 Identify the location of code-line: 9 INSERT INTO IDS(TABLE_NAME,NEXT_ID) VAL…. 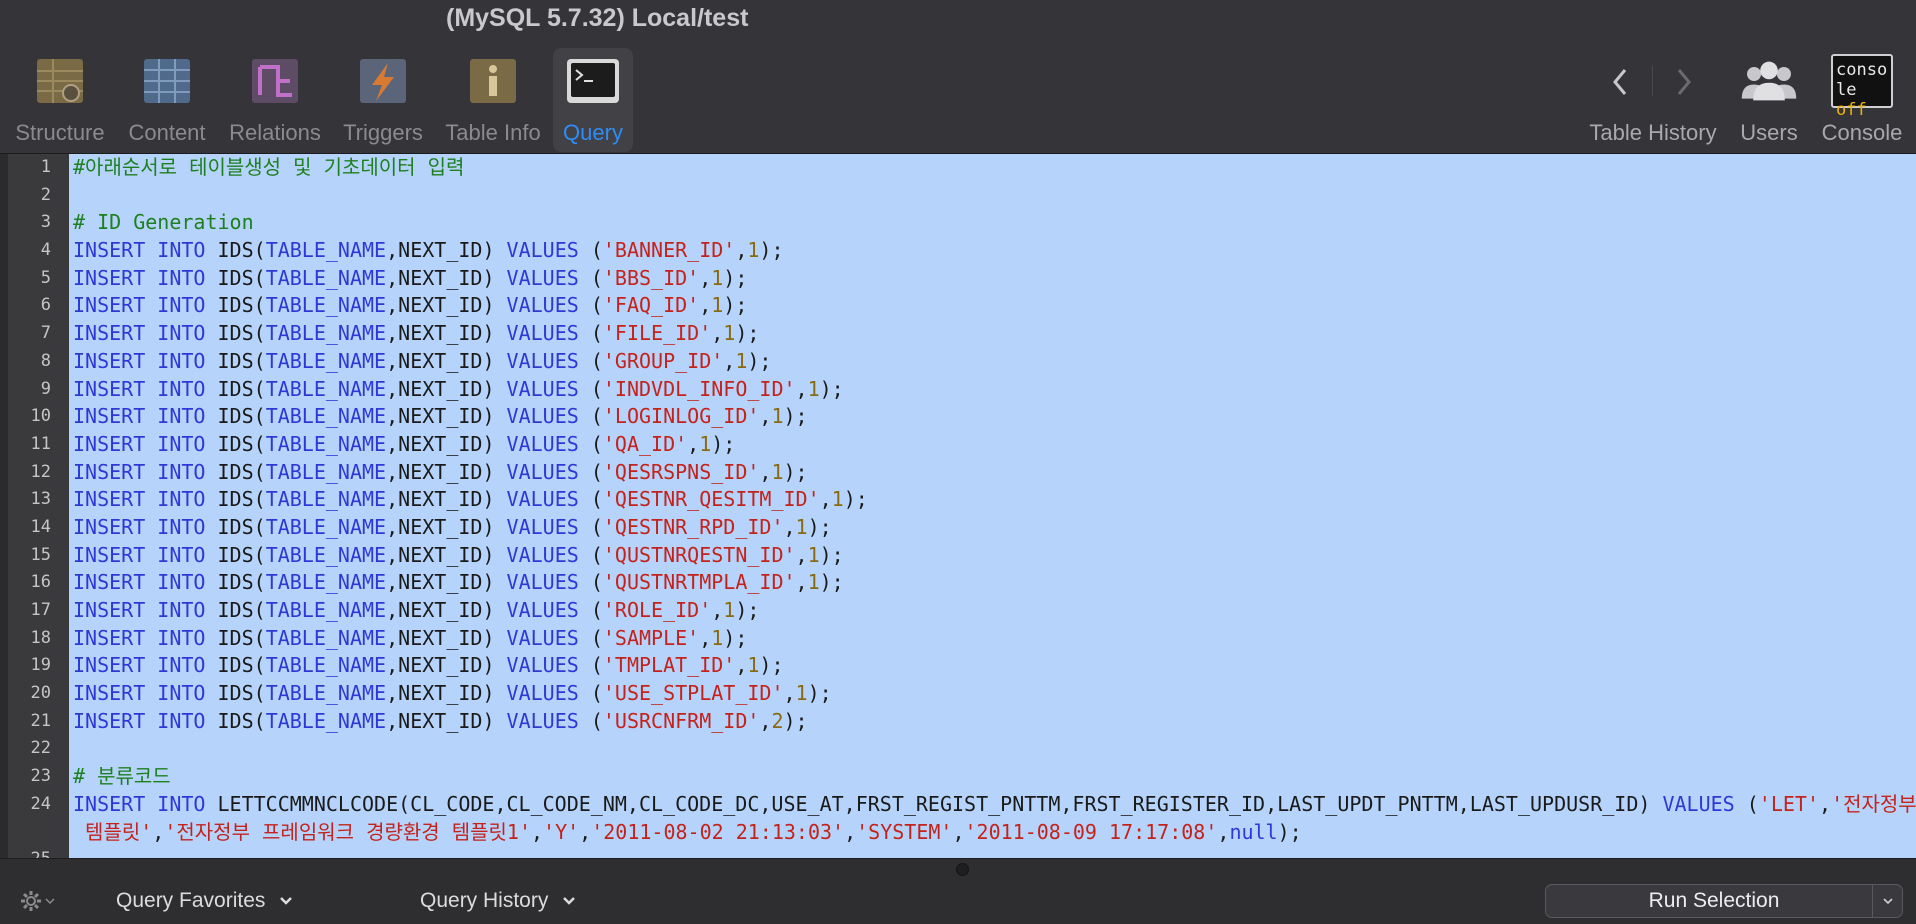
(962, 390).